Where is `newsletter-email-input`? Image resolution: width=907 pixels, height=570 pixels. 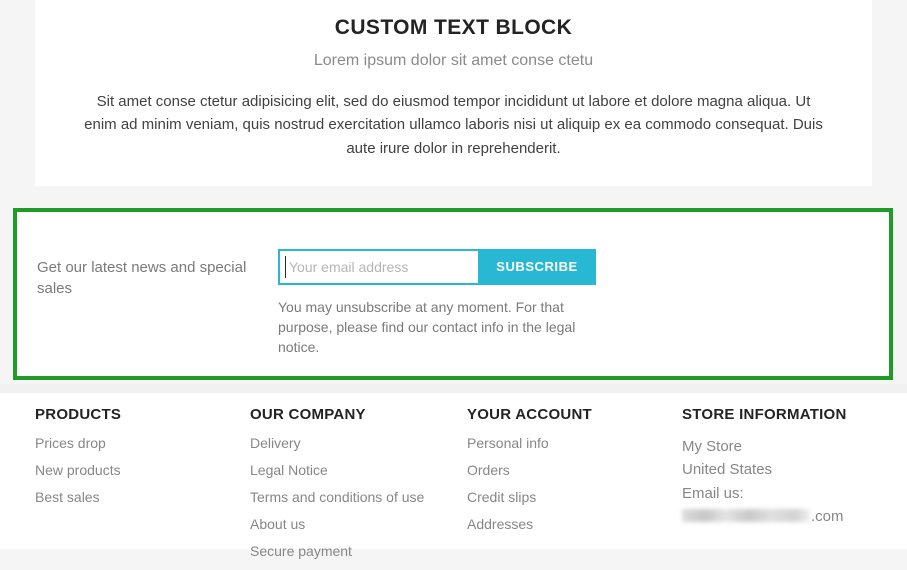
newsletter-email-input is located at coordinates (378, 267).